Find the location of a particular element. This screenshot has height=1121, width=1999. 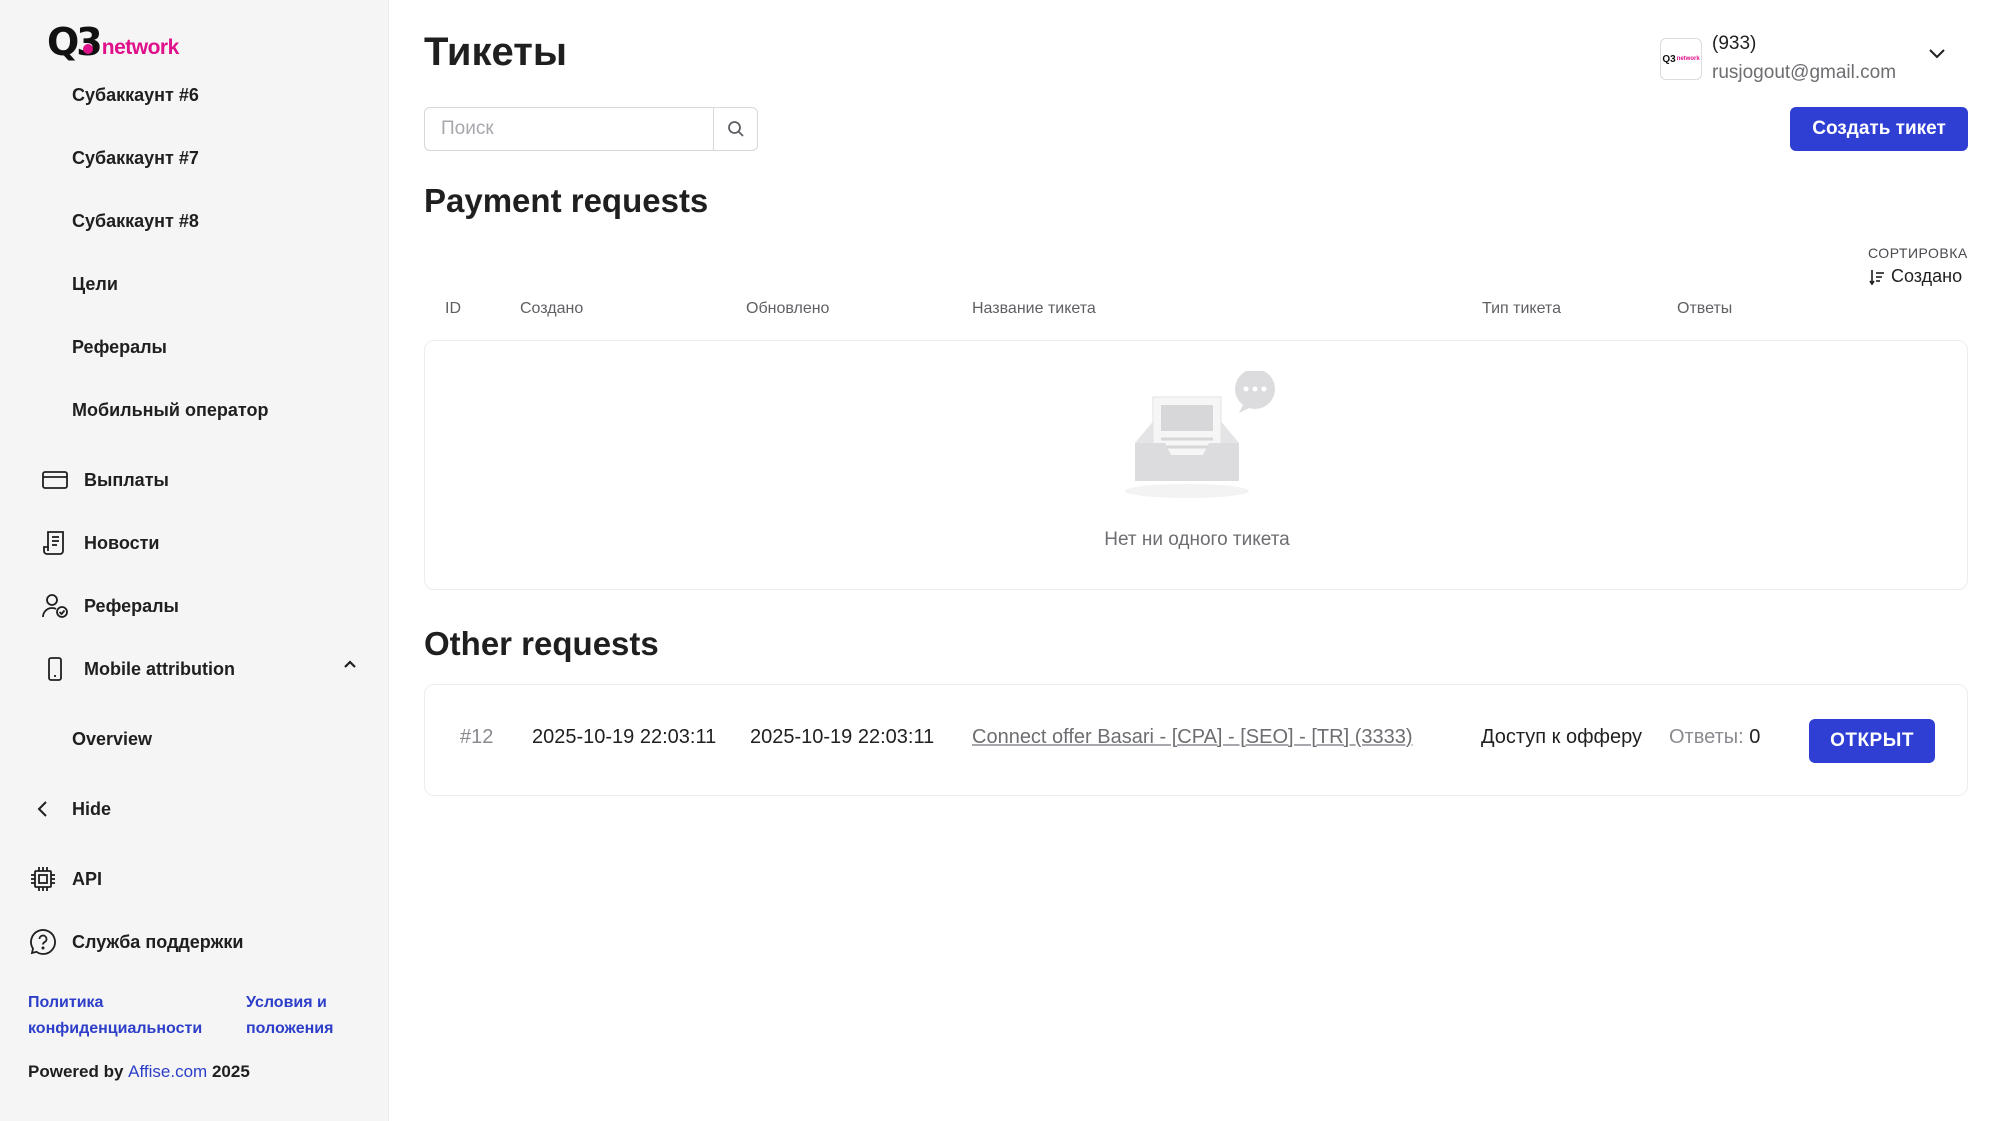

brand-logo: Q3 network is located at coordinates (113, 40).